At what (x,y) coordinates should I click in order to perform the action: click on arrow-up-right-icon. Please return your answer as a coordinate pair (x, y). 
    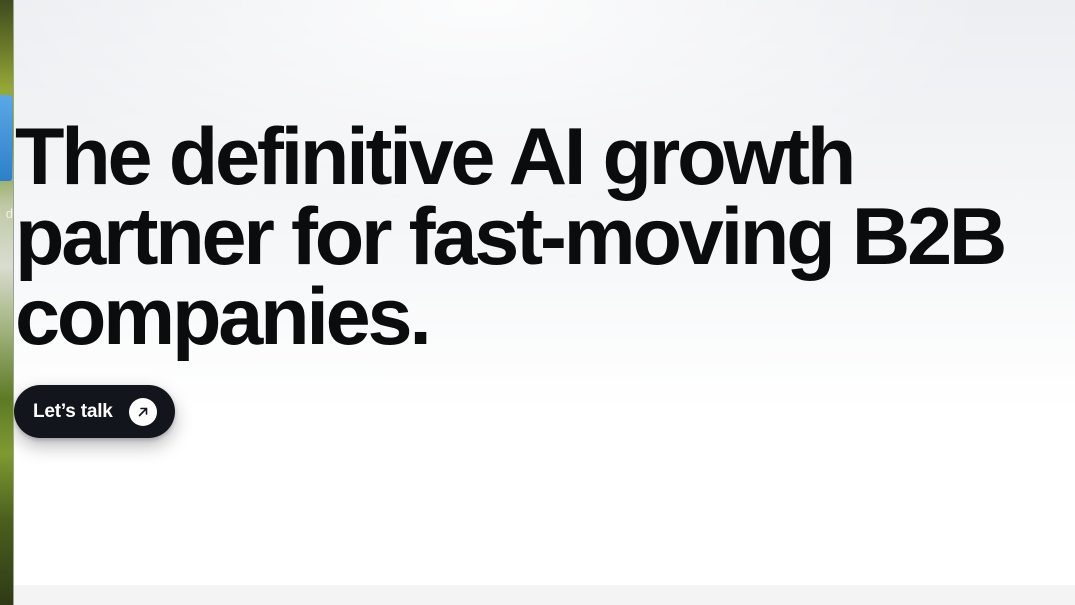
    Looking at the image, I should click on (143, 412).